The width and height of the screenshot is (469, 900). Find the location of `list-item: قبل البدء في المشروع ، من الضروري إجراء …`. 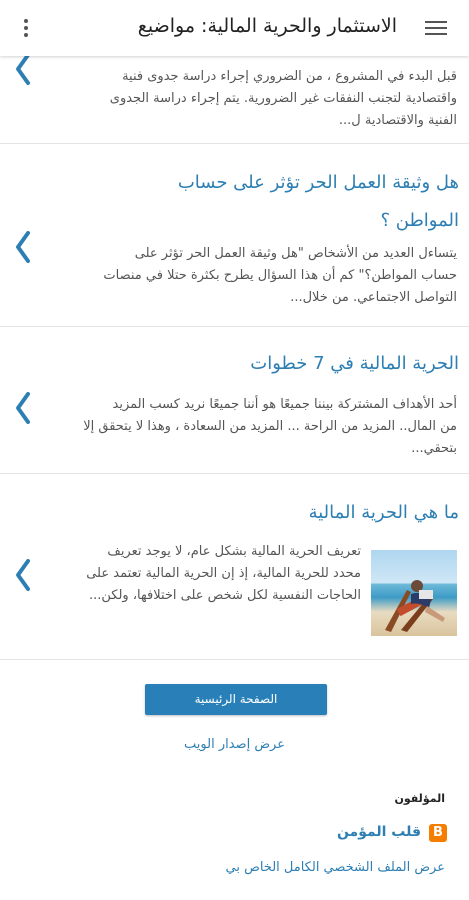

list-item: قبل البدء في المشروع ، من الضروري إجراء … is located at coordinates (234, 98).